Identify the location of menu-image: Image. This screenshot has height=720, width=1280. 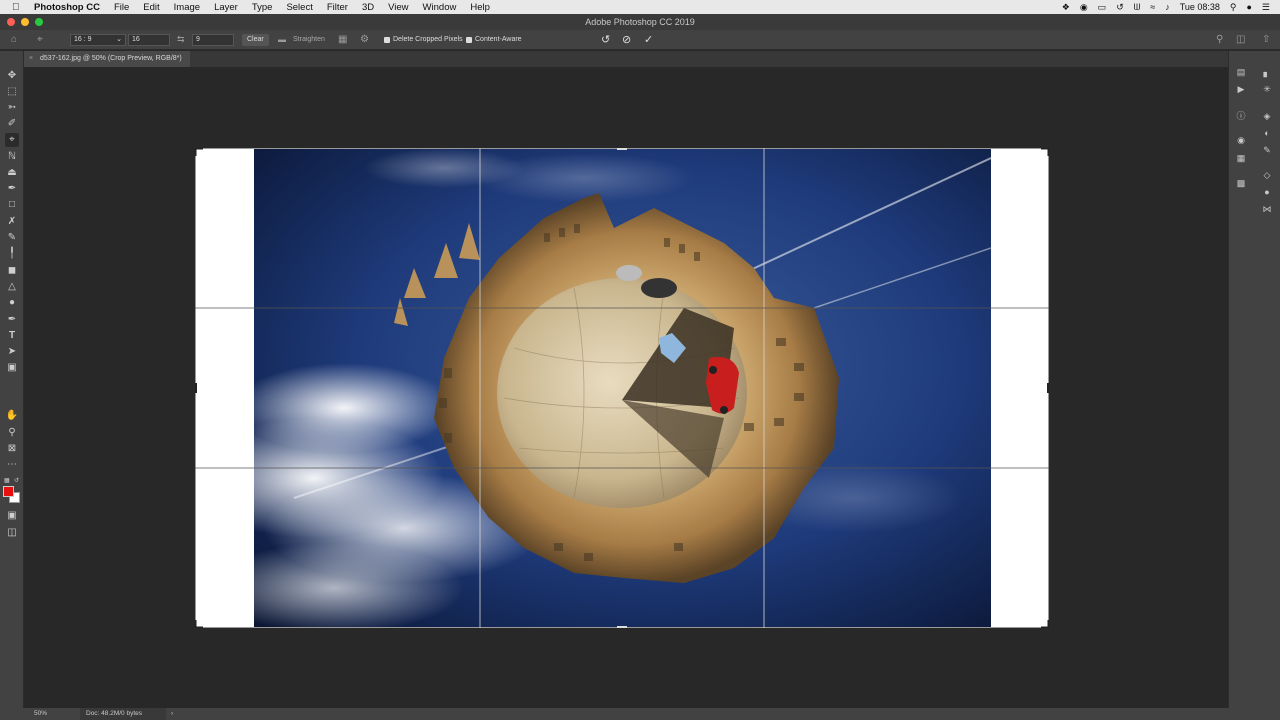
(187, 7).